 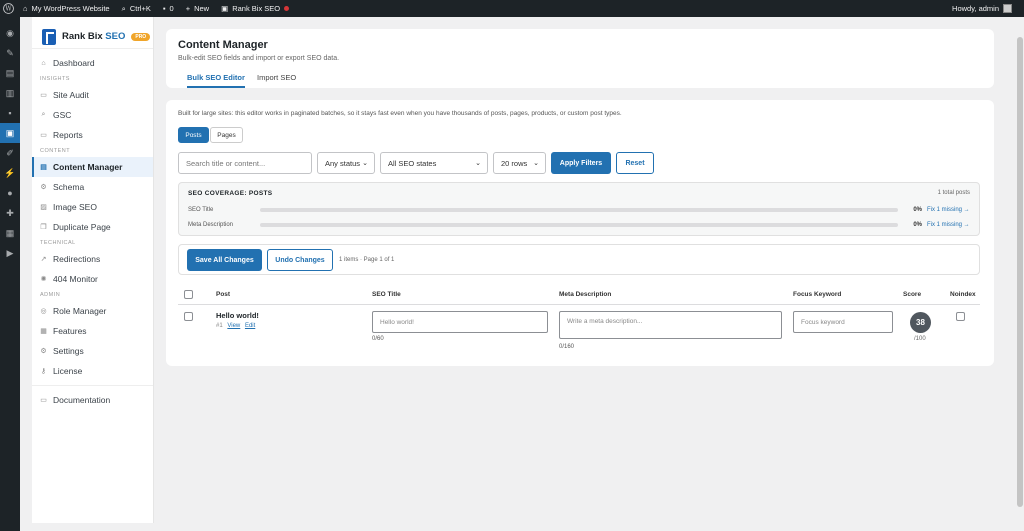 I want to click on comments-menu-icon: ▪, so click(x=10, y=113).